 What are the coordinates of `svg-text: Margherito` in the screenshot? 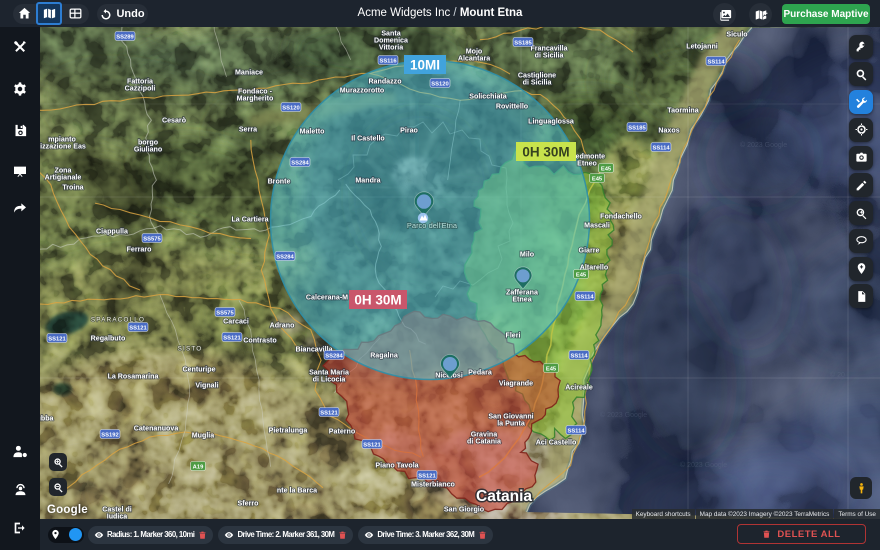 It's located at (255, 99).